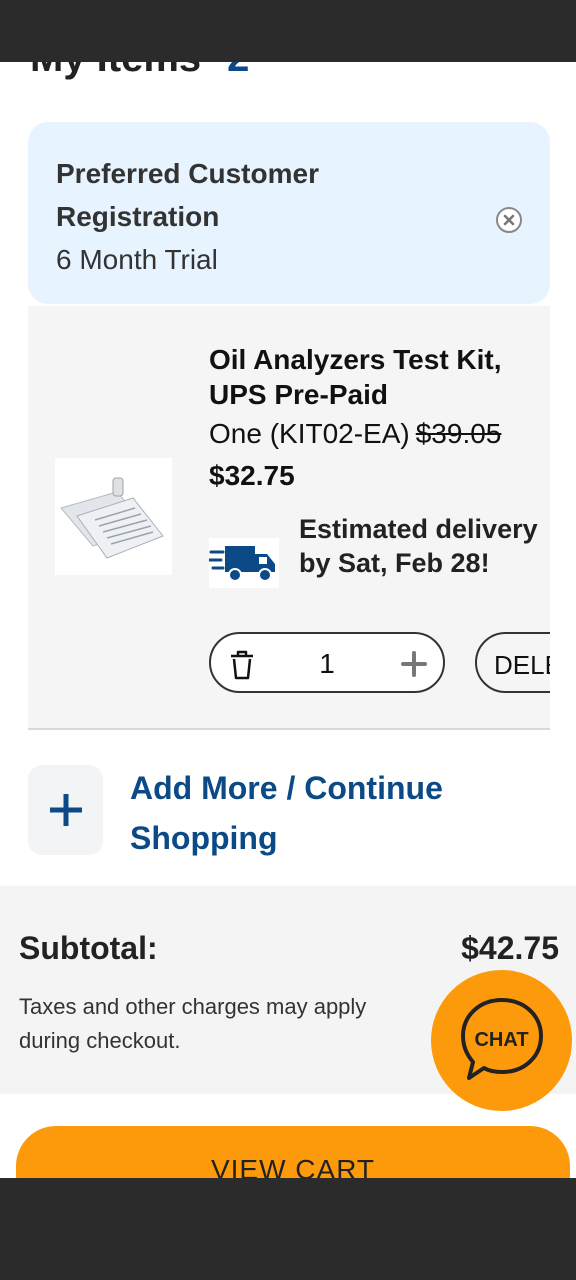 This screenshot has width=576, height=1280. I want to click on chat-label: CHAT, so click(501, 1040).